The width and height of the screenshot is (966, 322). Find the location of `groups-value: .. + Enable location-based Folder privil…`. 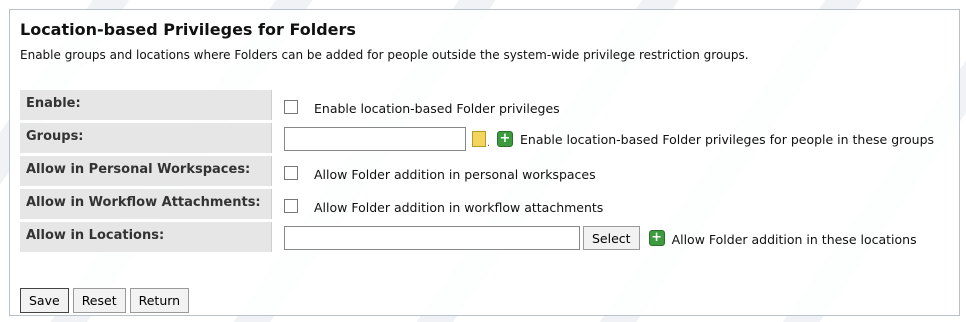

groups-value: .. + Enable location-based Folder privil… is located at coordinates (616, 138).